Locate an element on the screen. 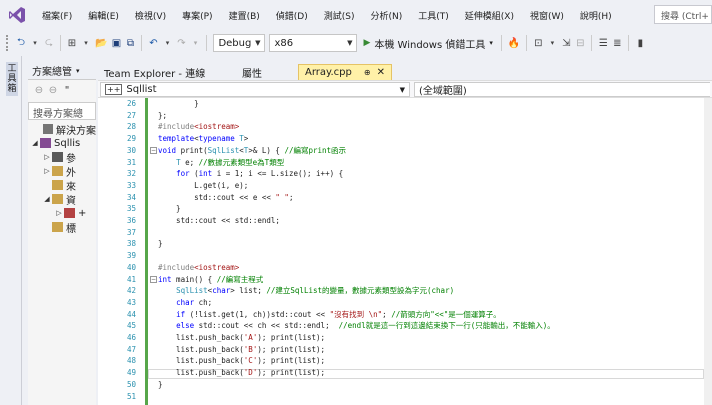  save-all-icon: ⧉ is located at coordinates (130, 43).